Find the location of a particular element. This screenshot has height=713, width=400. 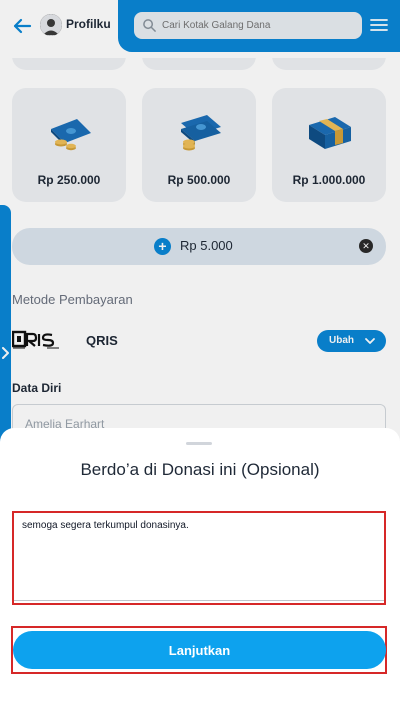

prayer-textarea: semoga segera terkumpul donasinya. is located at coordinates (199, 558).